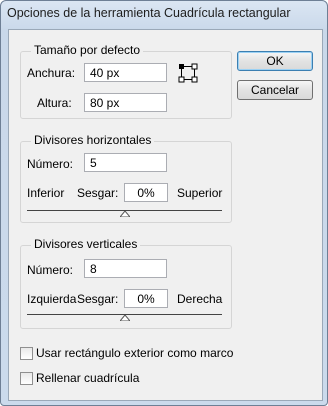 The width and height of the screenshot is (328, 406). I want to click on vertical-right-label: Derecha, so click(200, 299).